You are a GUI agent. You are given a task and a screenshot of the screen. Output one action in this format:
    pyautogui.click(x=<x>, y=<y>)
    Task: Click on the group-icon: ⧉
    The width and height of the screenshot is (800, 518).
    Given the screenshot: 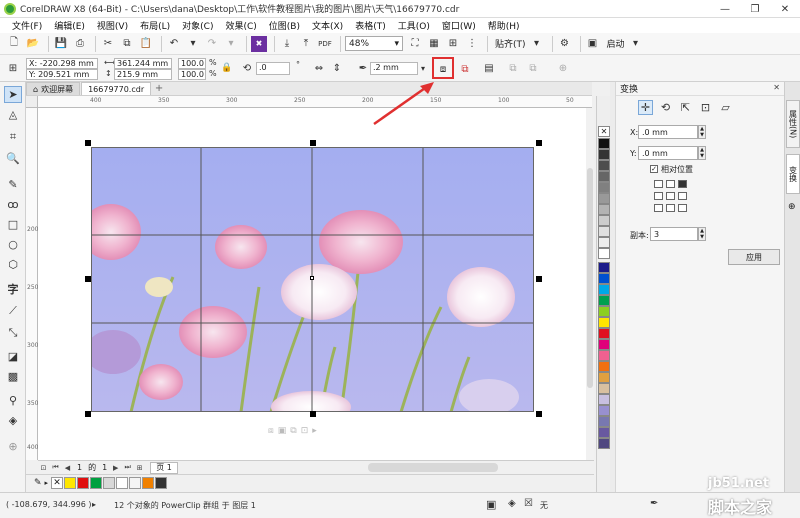 What is the action you would take?
    pyautogui.click(x=513, y=68)
    